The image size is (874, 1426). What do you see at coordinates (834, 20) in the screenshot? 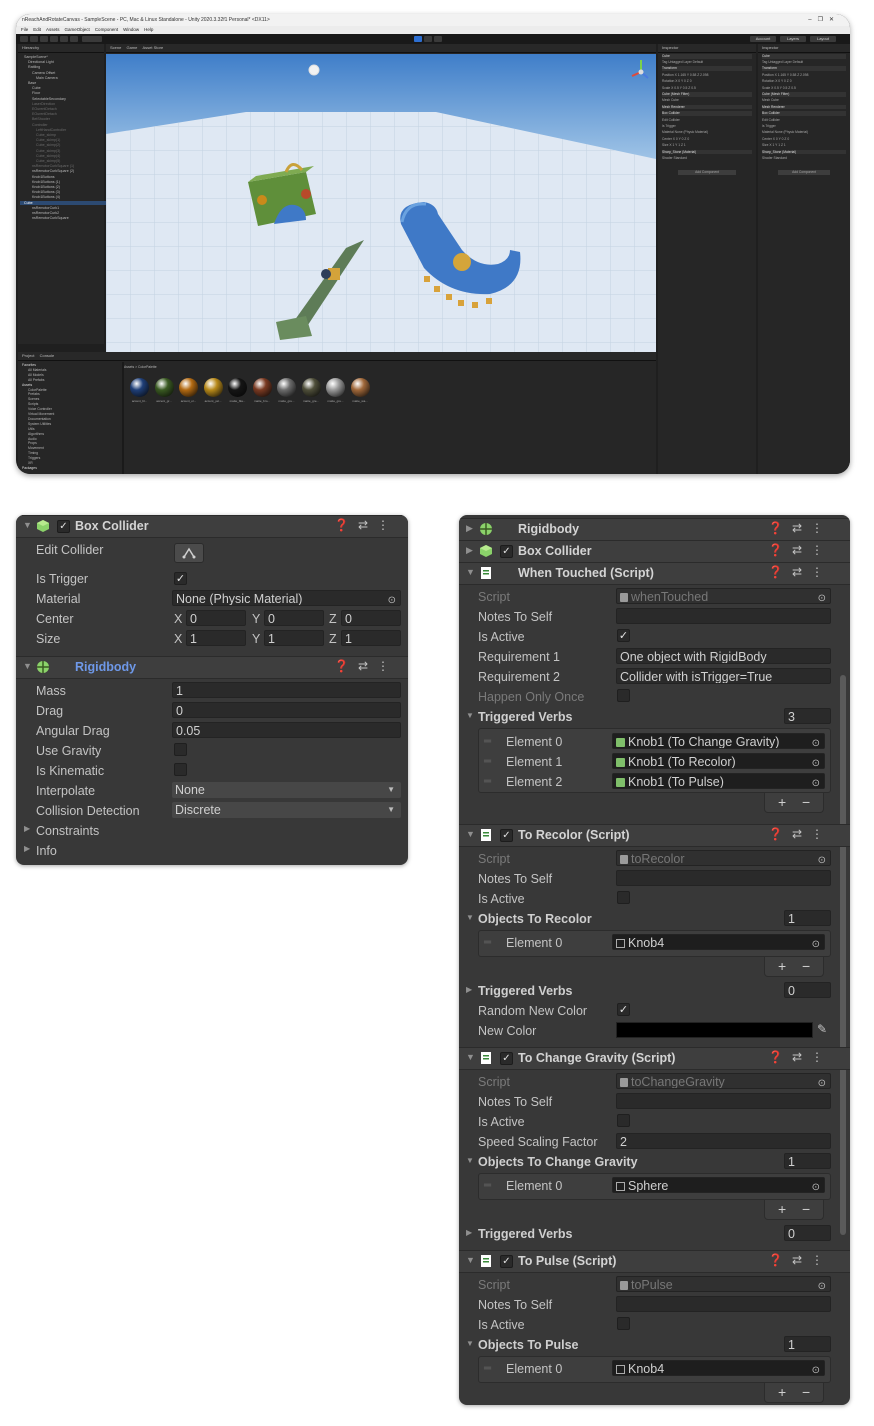
I see `close-icon: ✕` at bounding box center [834, 20].